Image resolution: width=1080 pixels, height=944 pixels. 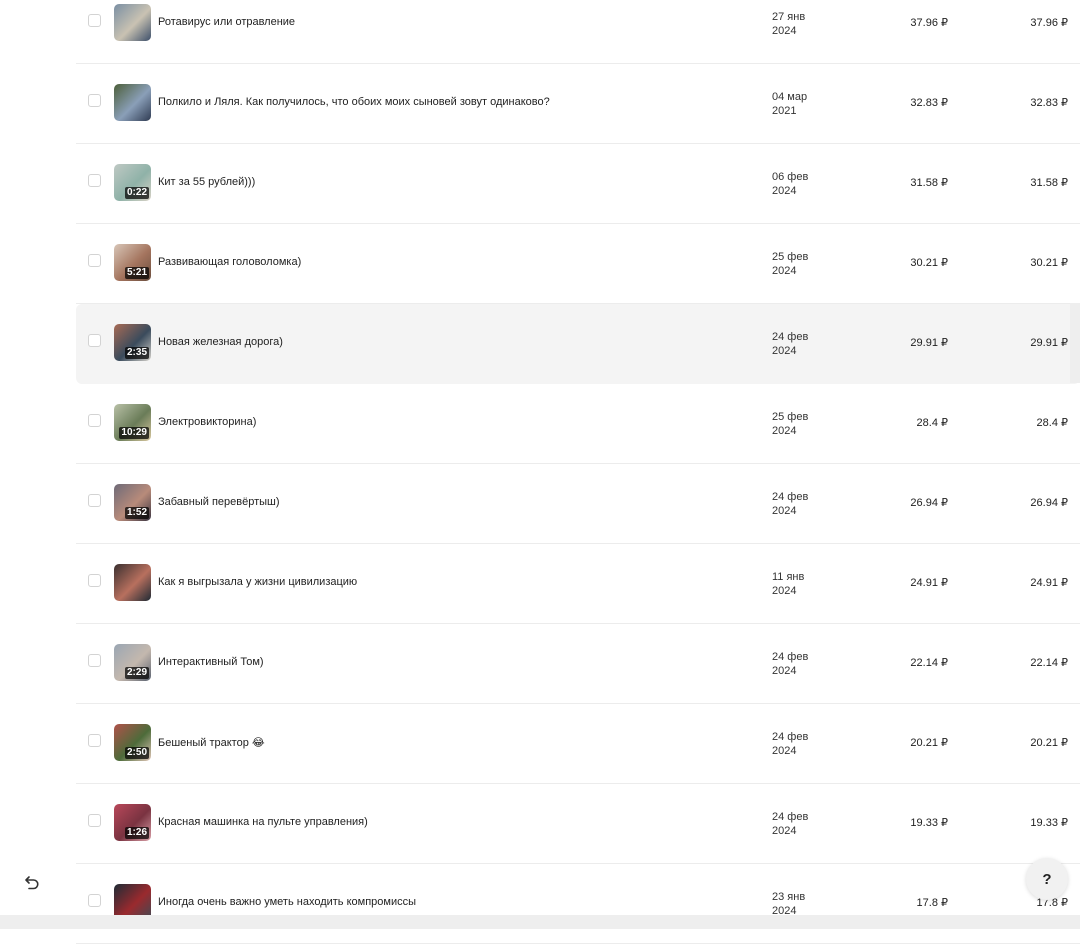 I want to click on video-title: Электровикторина), so click(x=207, y=422).